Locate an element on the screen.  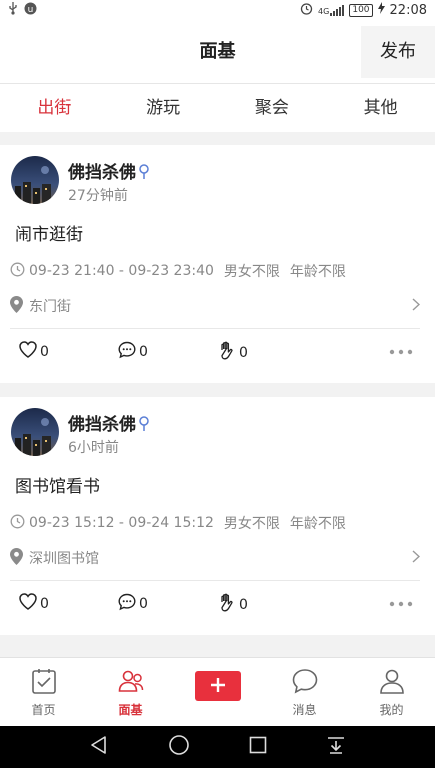
post-time: 6小时前 is located at coordinates (93, 448).